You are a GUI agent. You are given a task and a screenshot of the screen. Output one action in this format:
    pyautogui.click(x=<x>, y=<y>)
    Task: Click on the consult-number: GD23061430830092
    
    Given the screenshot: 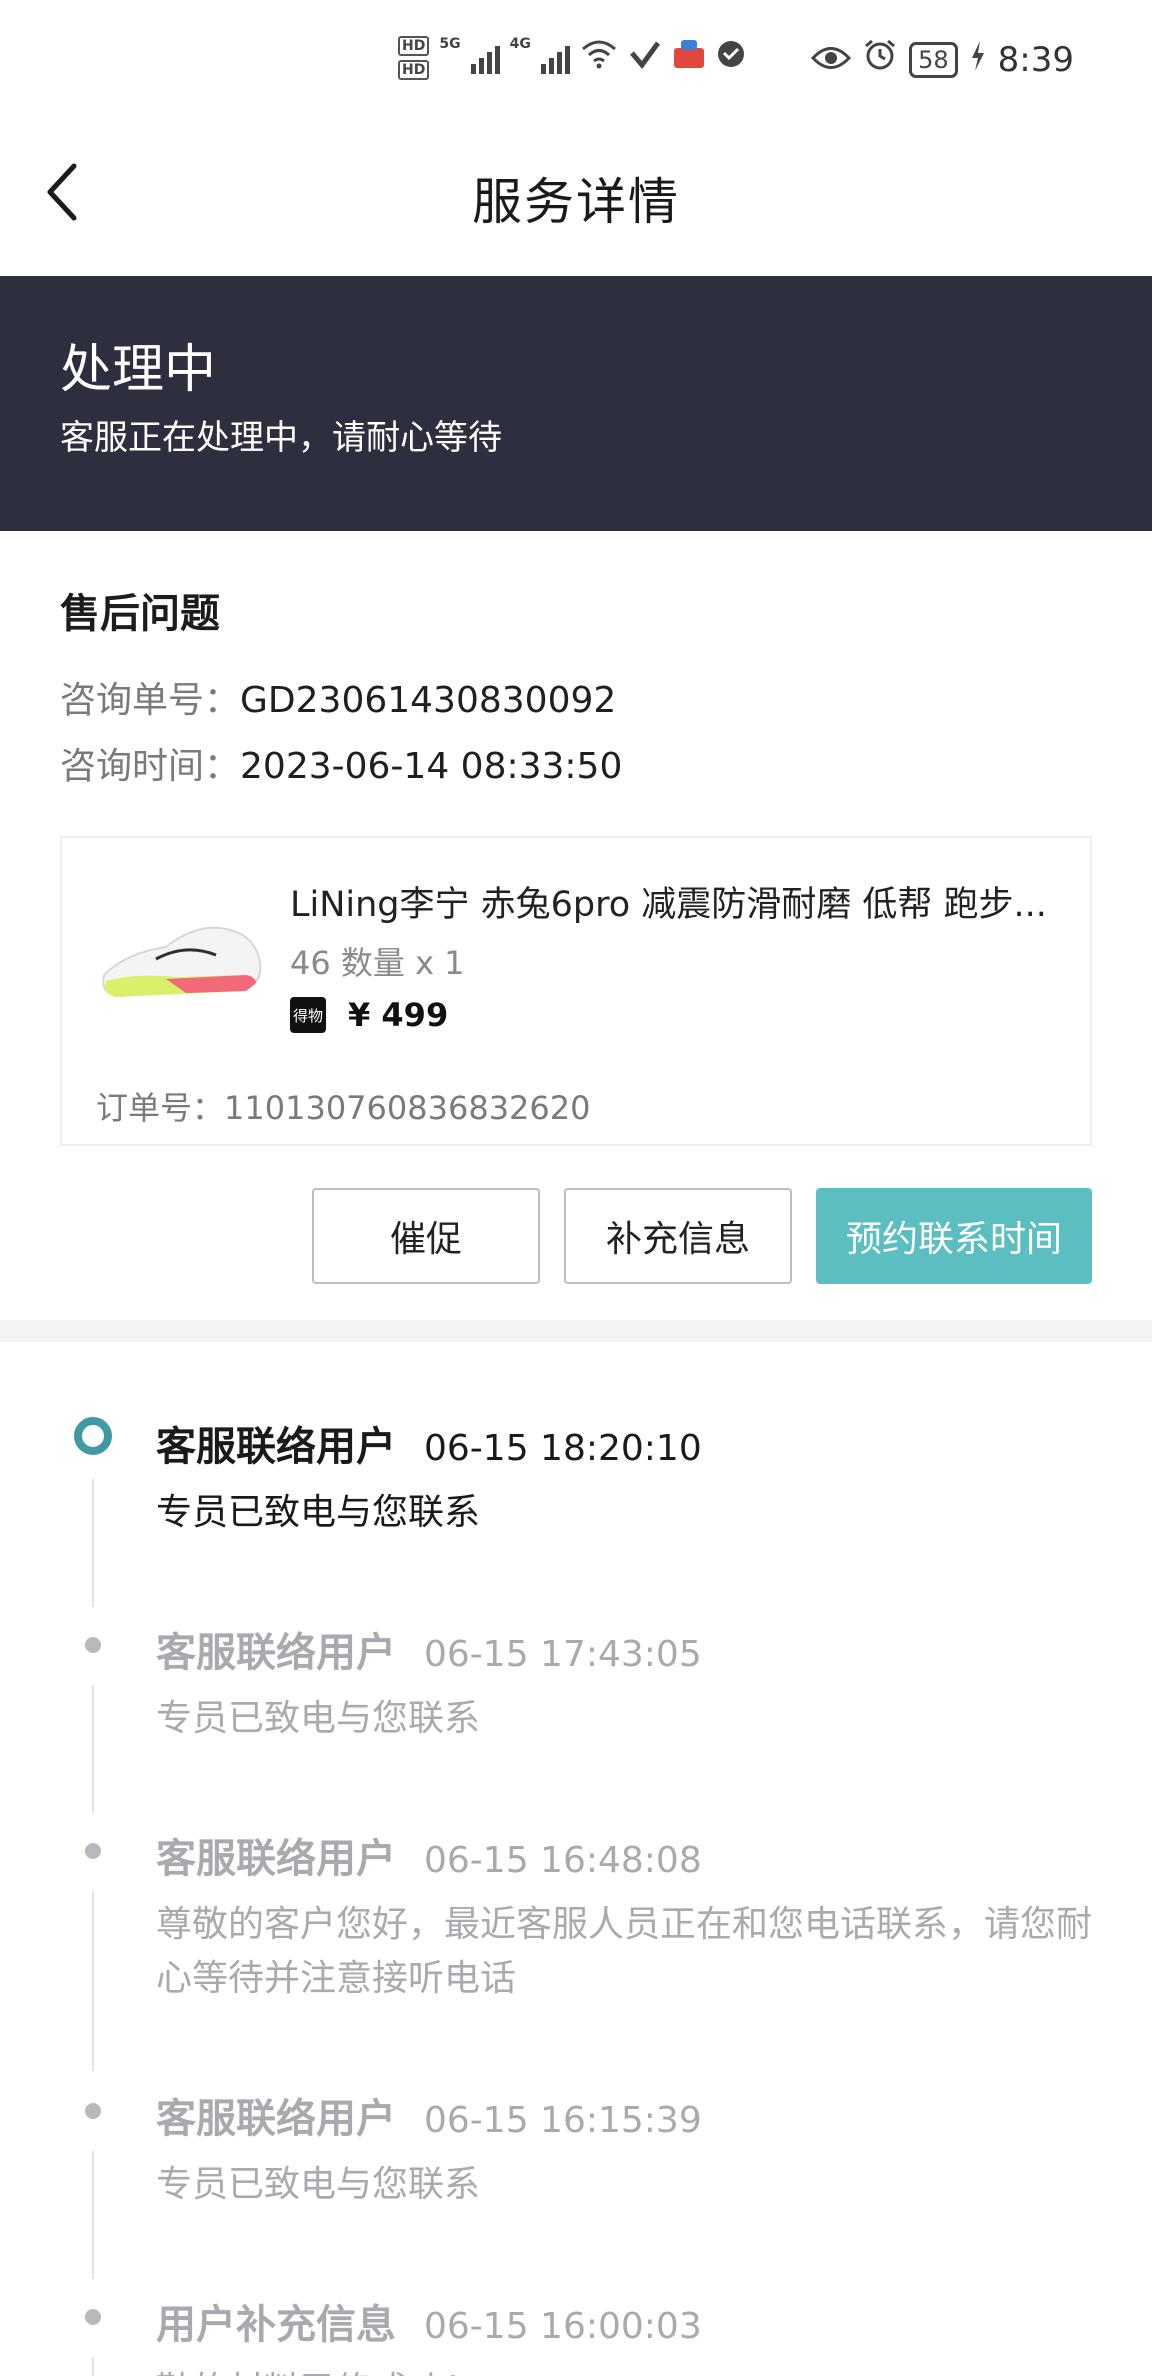 What is the action you would take?
    pyautogui.click(x=428, y=700)
    